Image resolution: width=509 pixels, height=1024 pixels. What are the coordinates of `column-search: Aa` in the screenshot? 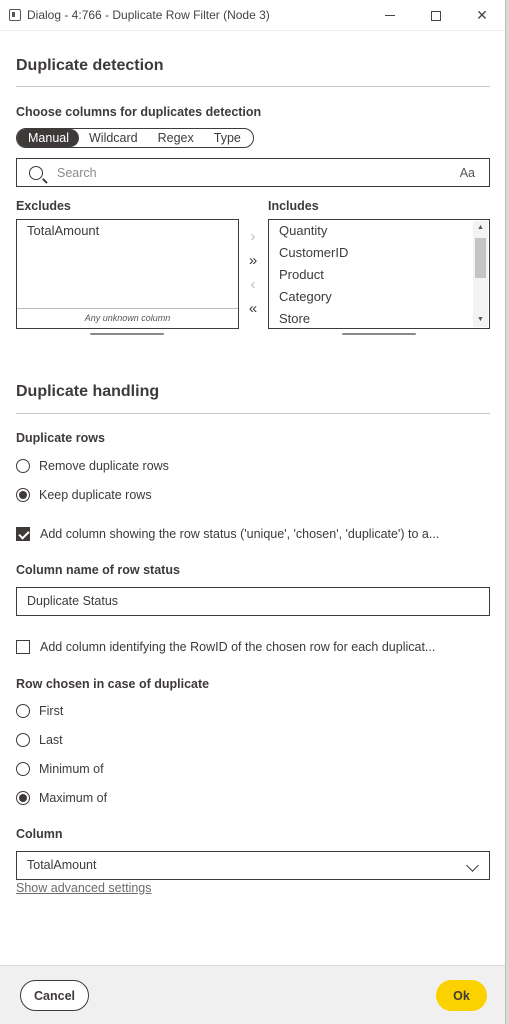 It's located at (253, 172).